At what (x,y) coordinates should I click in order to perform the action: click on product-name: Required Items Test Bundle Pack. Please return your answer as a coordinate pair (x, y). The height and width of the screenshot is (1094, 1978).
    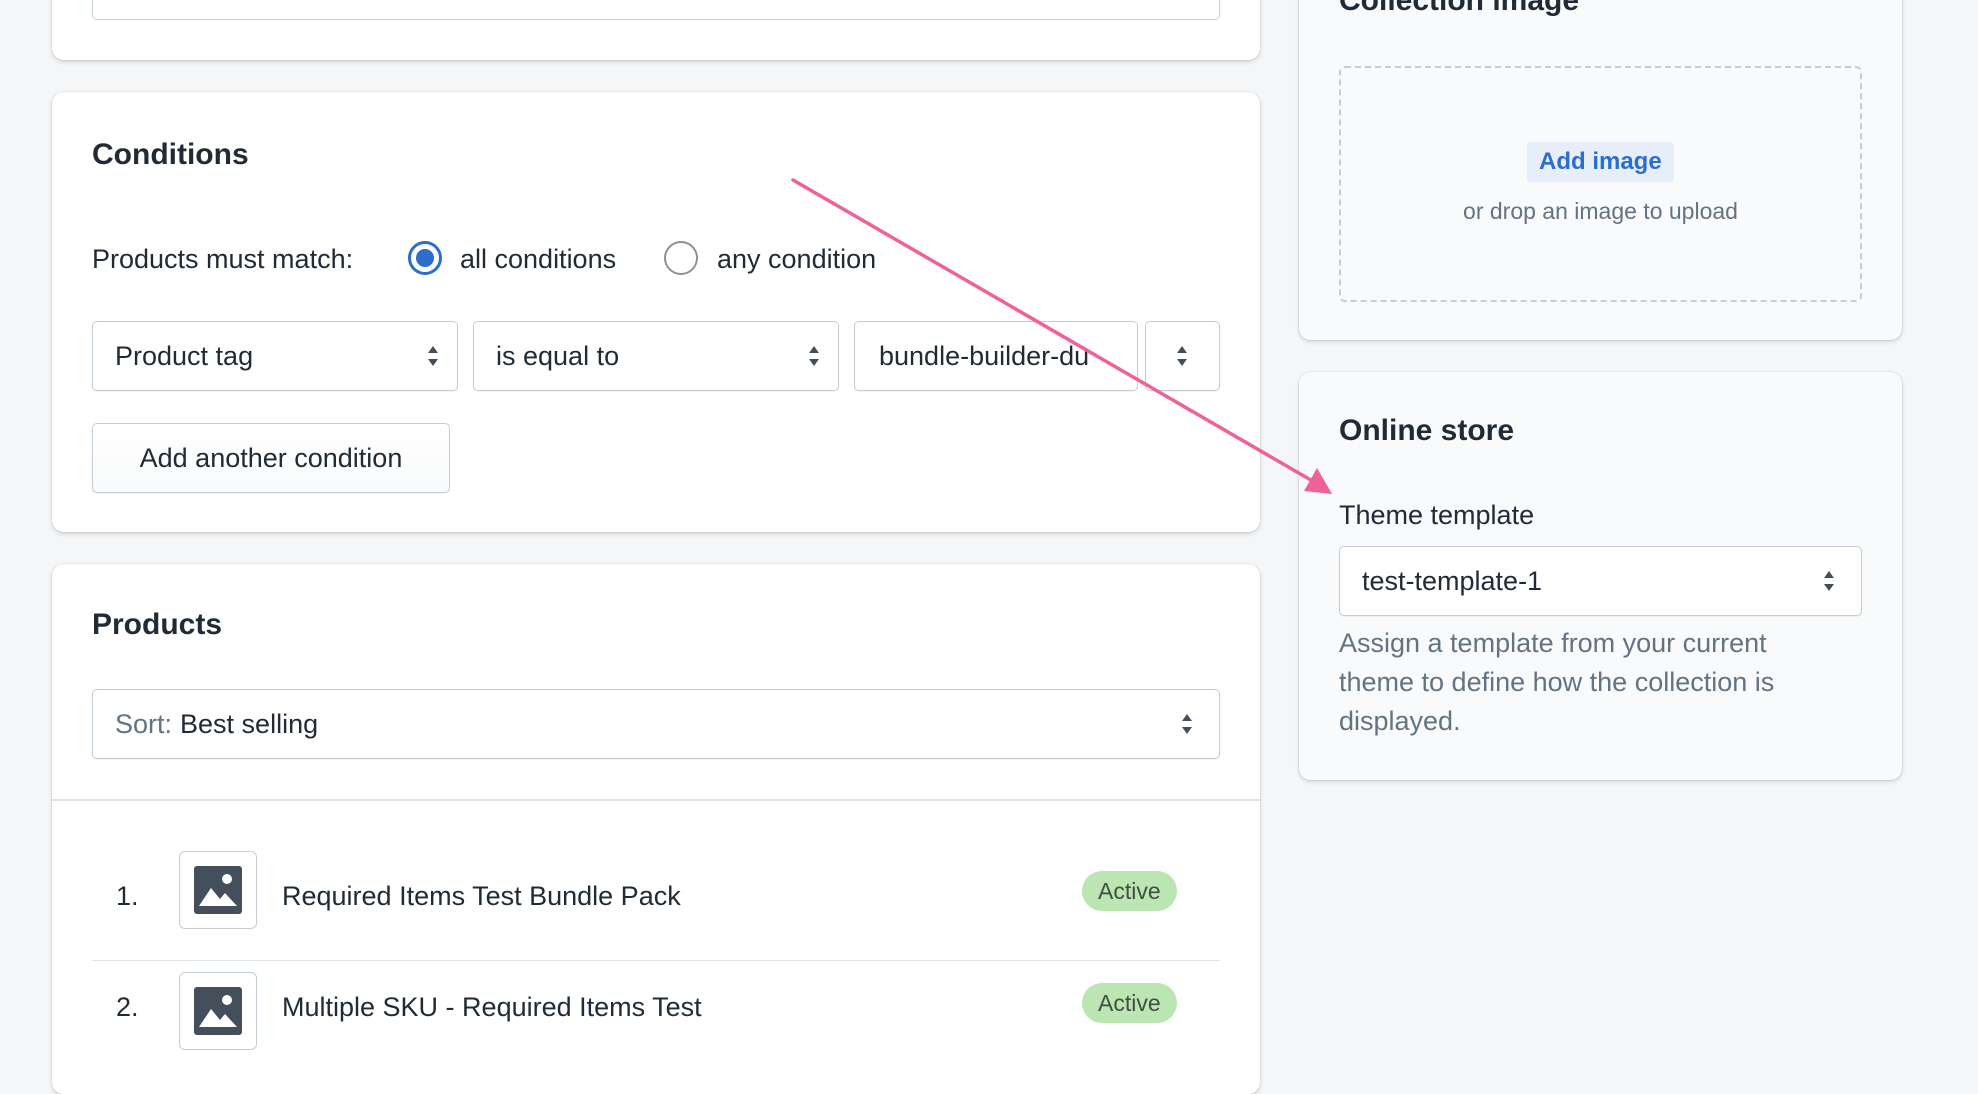
    Looking at the image, I should click on (481, 896).